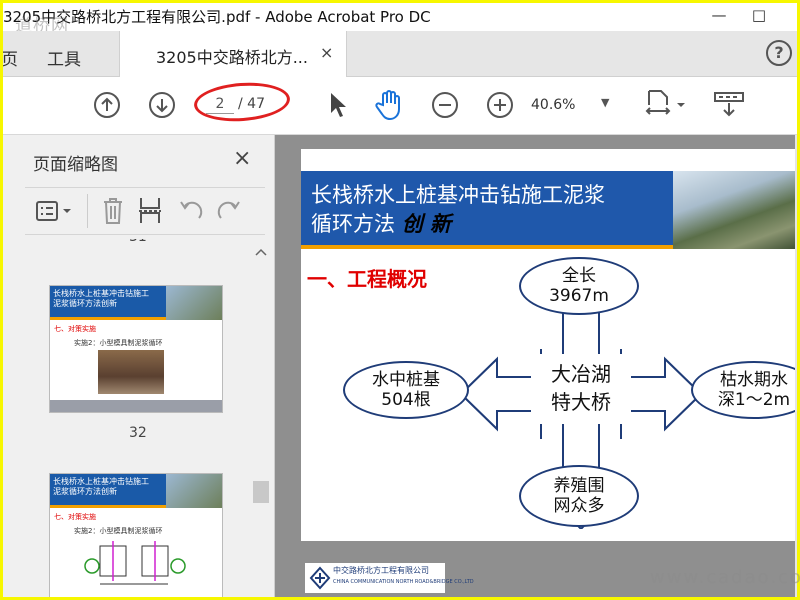  What do you see at coordinates (500, 105) in the screenshot?
I see `zoom-in-icon` at bounding box center [500, 105].